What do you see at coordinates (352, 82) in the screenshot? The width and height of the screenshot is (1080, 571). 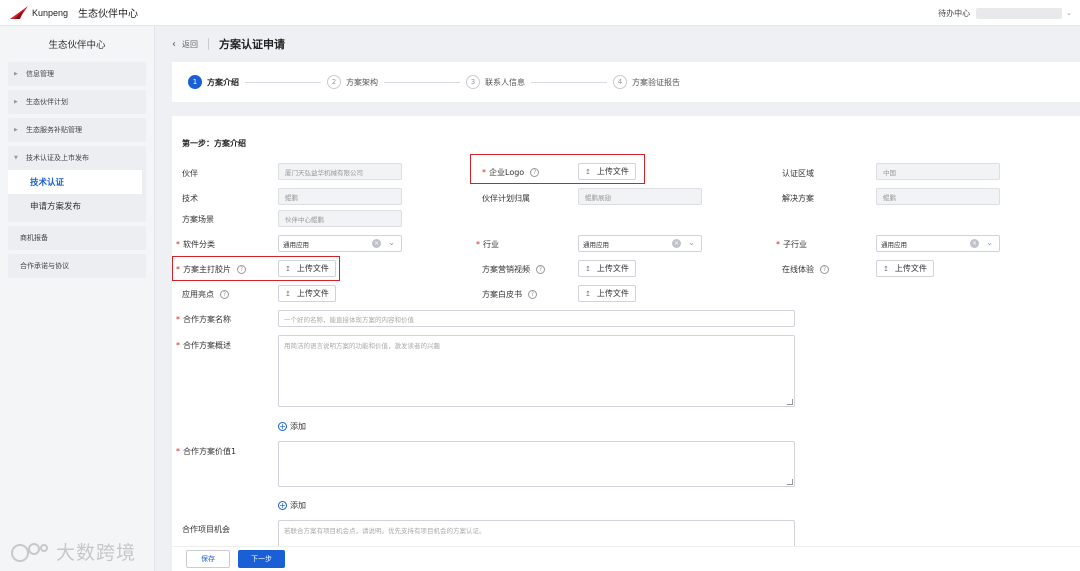 I see `step-architecture: 2 方案架构` at bounding box center [352, 82].